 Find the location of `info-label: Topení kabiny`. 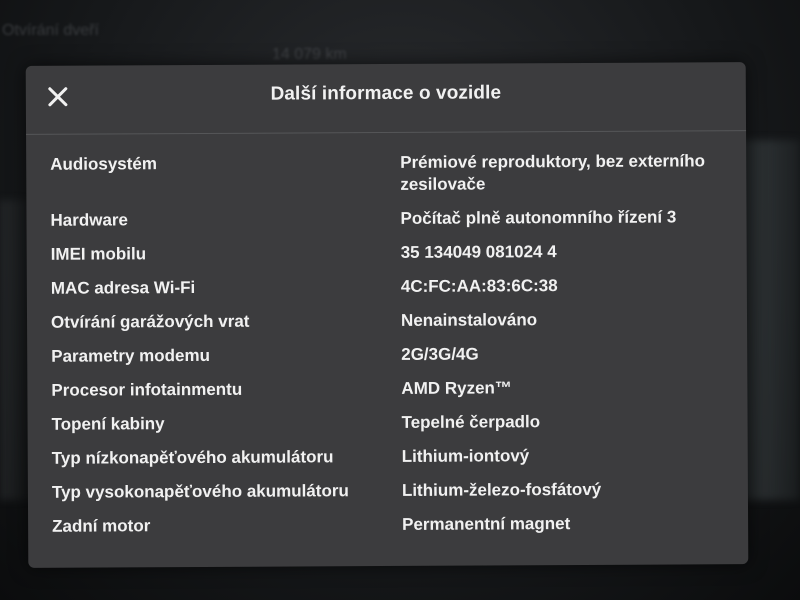

info-label: Topení kabiny is located at coordinates (108, 424).